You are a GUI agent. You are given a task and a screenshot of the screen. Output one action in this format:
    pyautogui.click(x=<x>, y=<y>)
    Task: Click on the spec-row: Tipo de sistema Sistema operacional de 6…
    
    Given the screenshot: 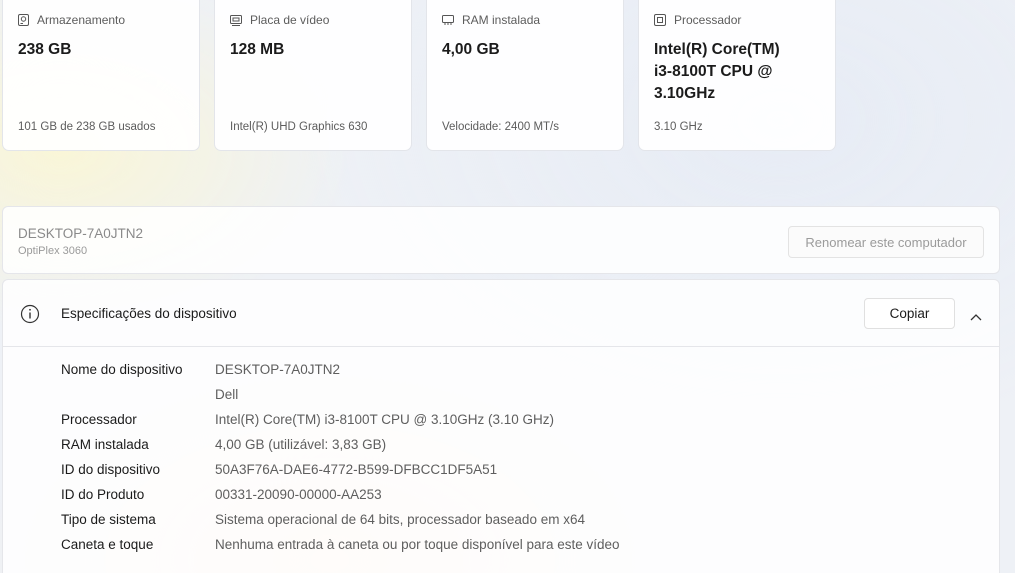 What is the action you would take?
    pyautogui.click(x=340, y=519)
    